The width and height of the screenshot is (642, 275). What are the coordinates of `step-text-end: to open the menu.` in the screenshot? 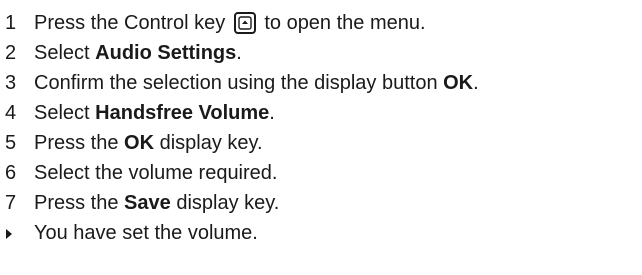 It's located at (345, 22).